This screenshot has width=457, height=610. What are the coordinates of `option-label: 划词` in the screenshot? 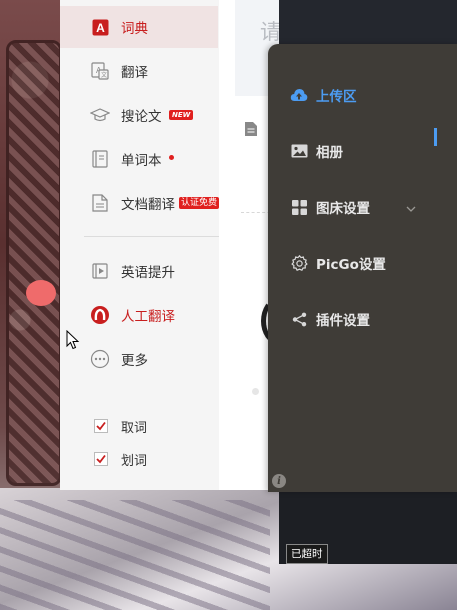 It's located at (134, 461).